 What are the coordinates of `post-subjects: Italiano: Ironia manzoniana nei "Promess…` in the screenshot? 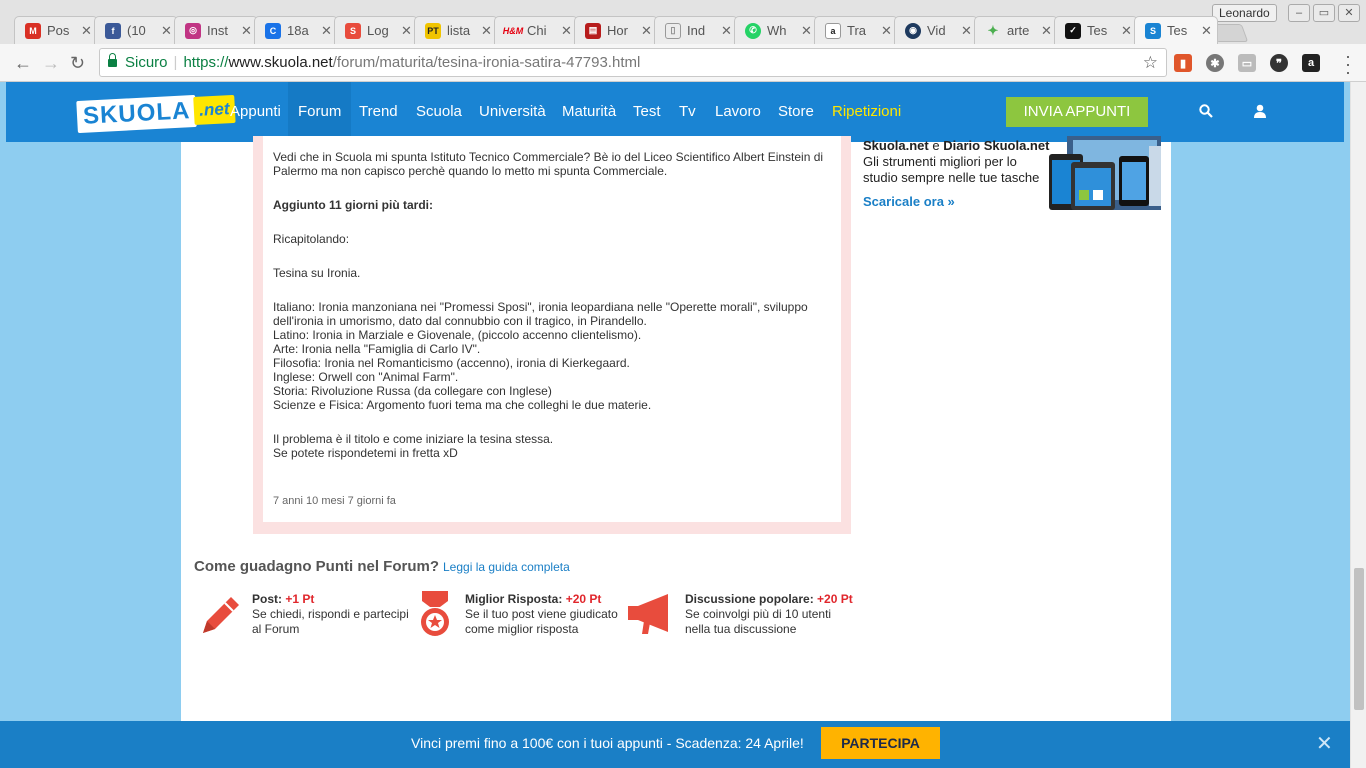 It's located at (552, 356).